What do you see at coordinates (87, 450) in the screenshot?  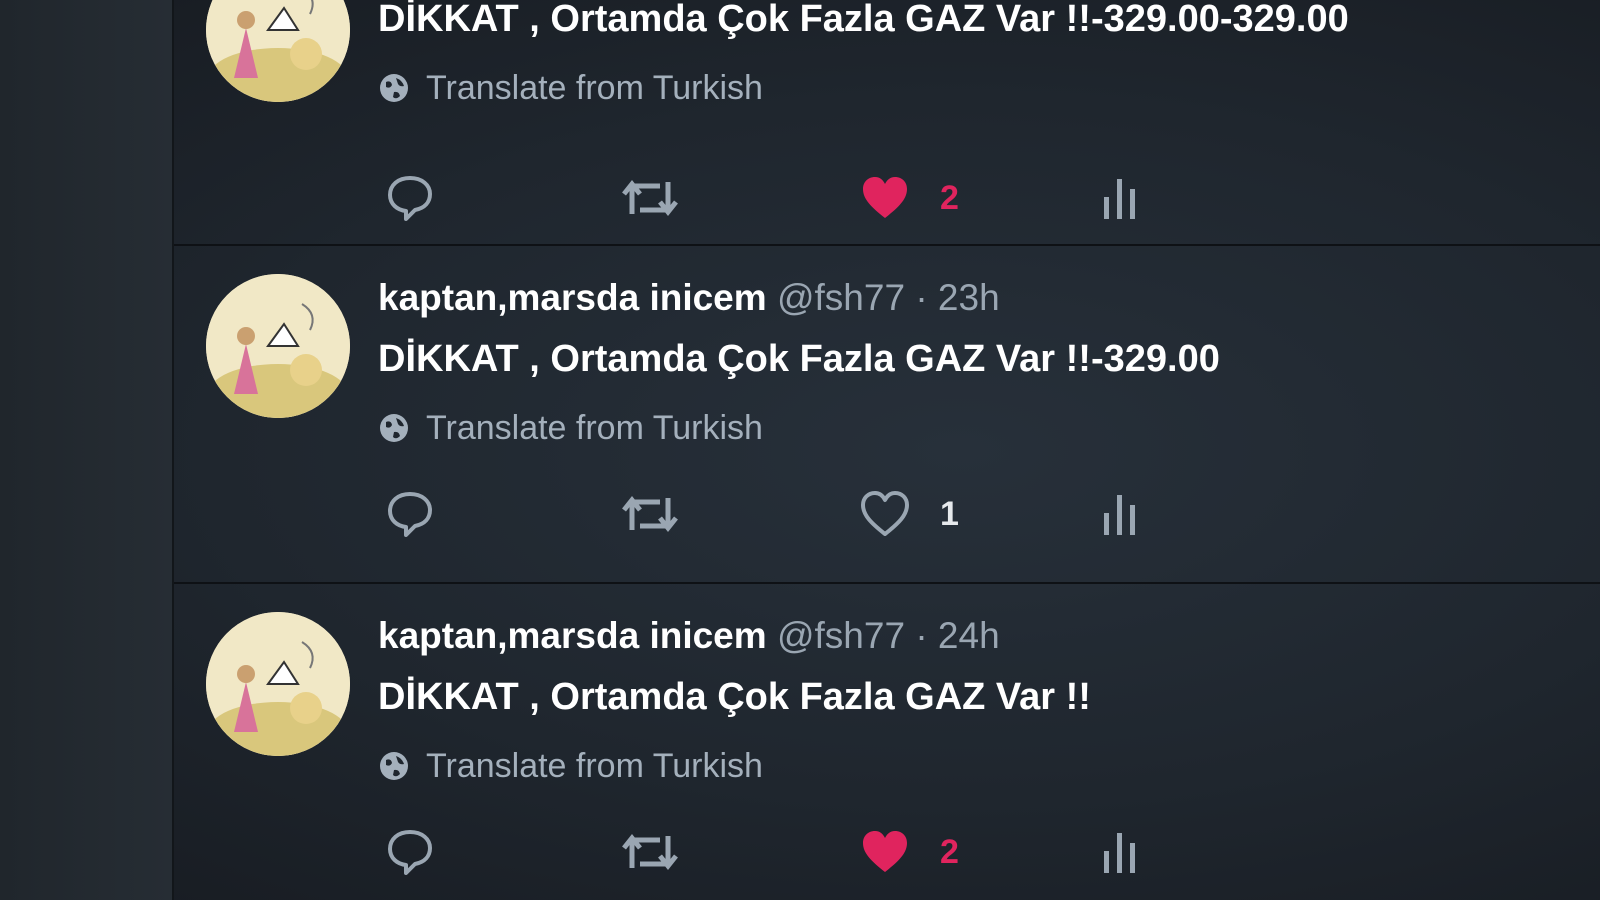 I see `left-sidebar-gutter` at bounding box center [87, 450].